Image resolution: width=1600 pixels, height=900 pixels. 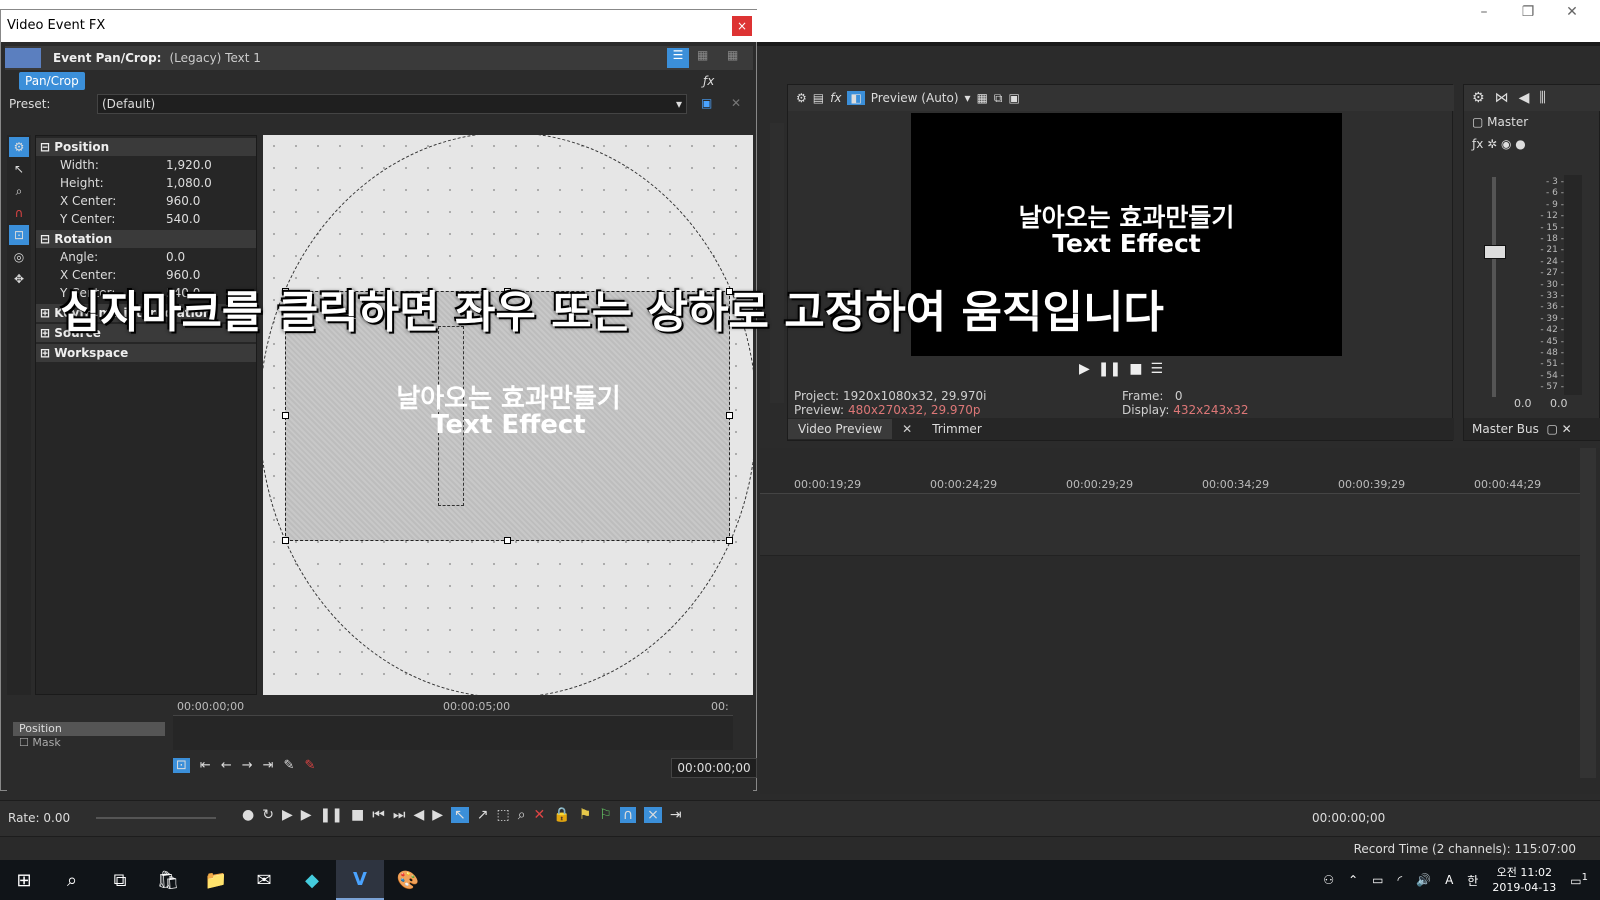 What do you see at coordinates (835, 98) in the screenshot?
I see `fx-icon: fx` at bounding box center [835, 98].